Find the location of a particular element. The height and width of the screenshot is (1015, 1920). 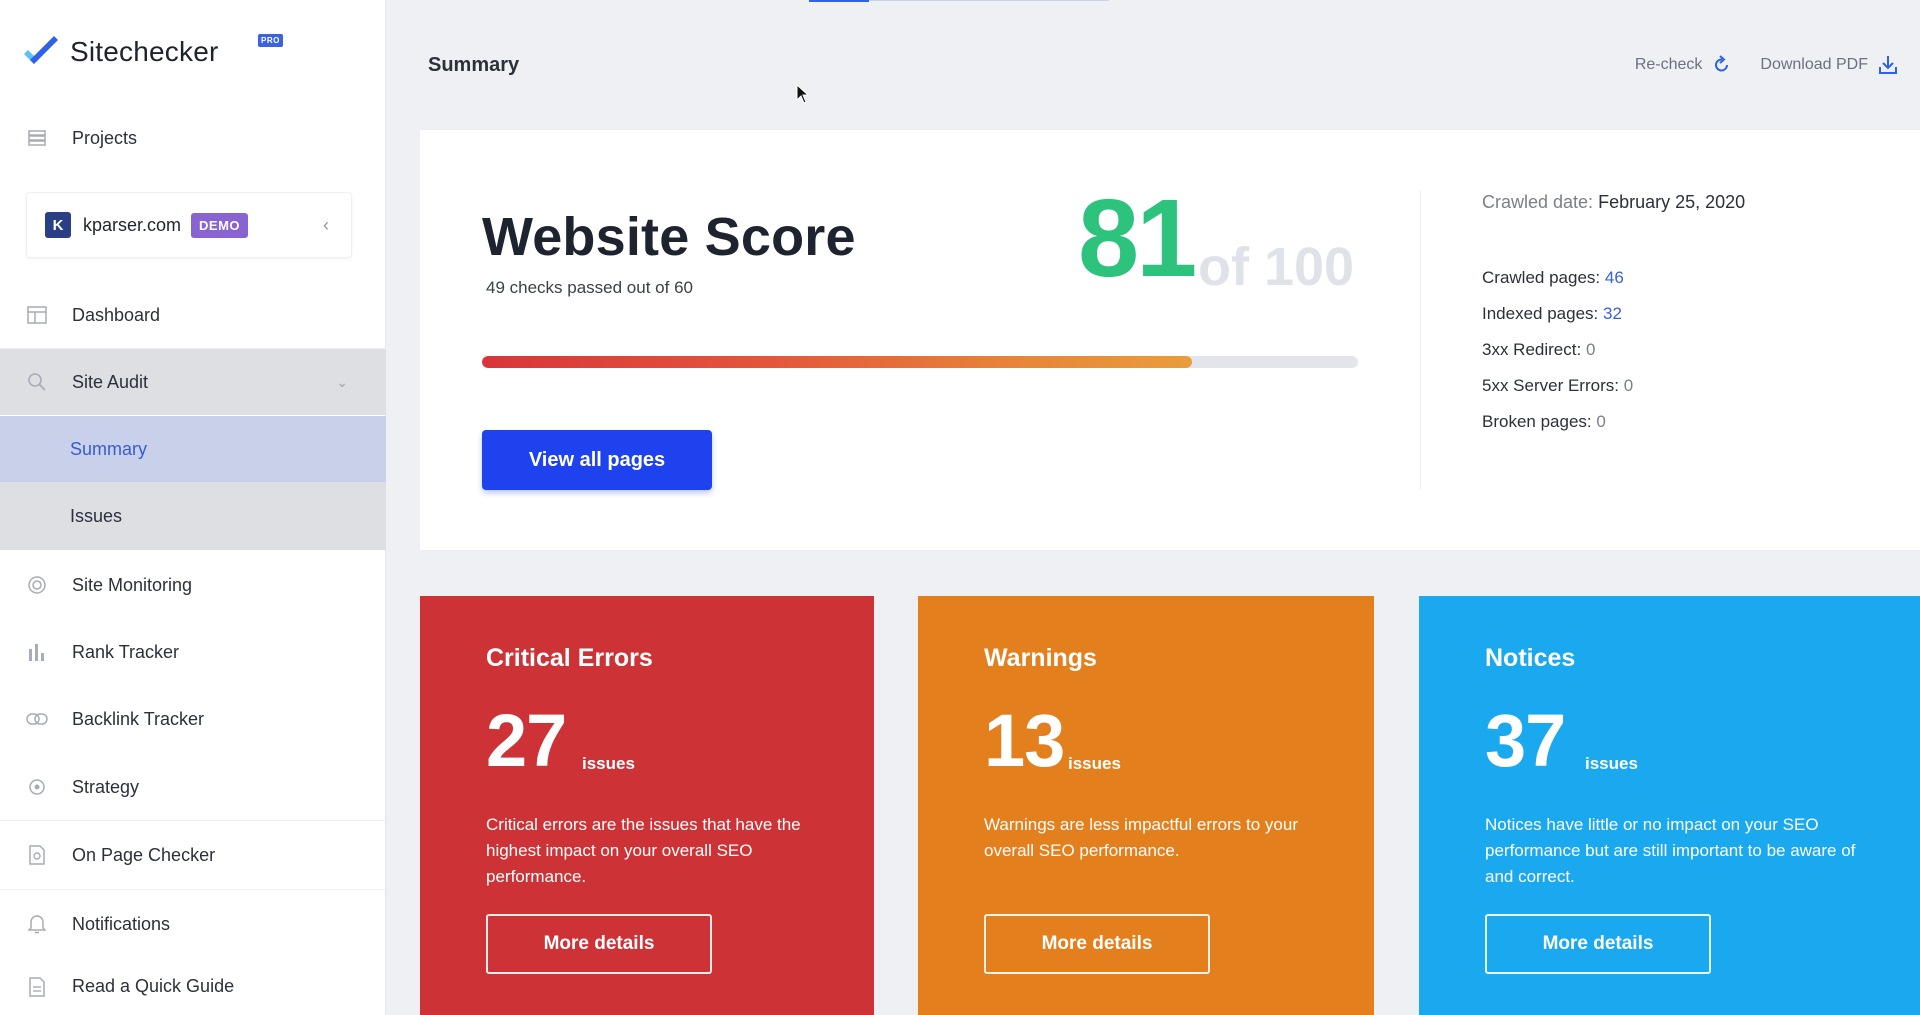

chevron-left-icon: ‹ is located at coordinates (326, 225).